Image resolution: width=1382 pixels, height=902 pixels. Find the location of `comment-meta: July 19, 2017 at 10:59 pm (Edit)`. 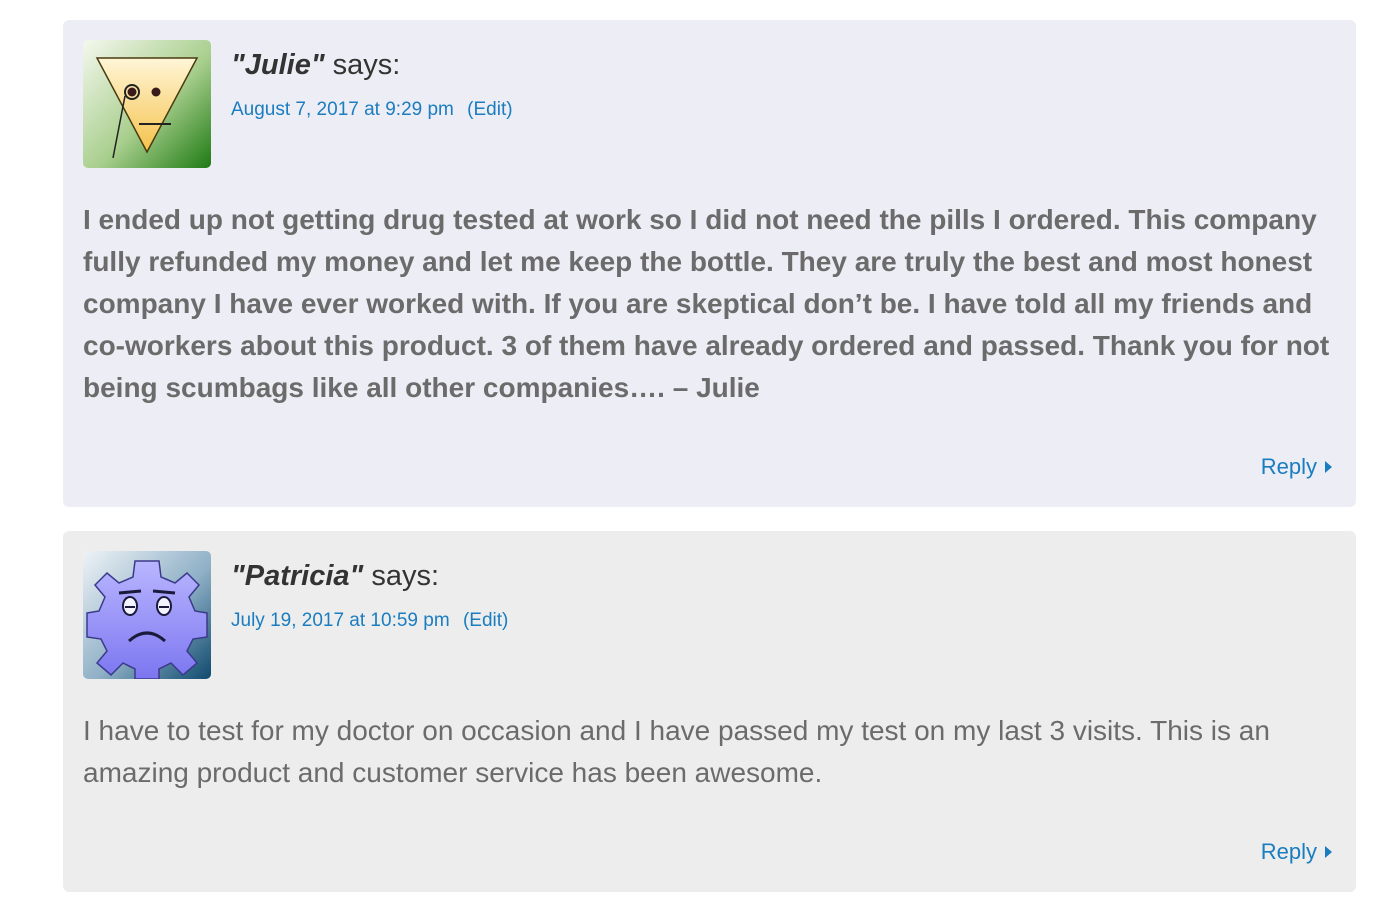

comment-meta: July 19, 2017 at 10:59 pm (Edit) is located at coordinates (369, 621).